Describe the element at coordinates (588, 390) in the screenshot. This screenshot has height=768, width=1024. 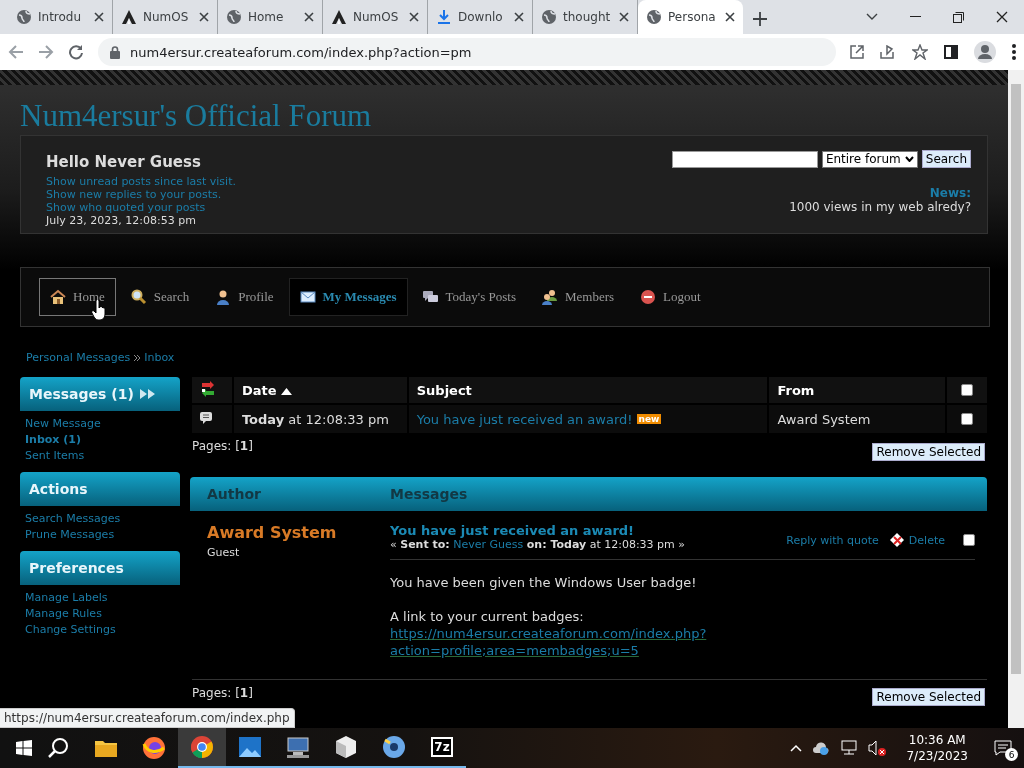
I see `column-header: Subject` at that location.